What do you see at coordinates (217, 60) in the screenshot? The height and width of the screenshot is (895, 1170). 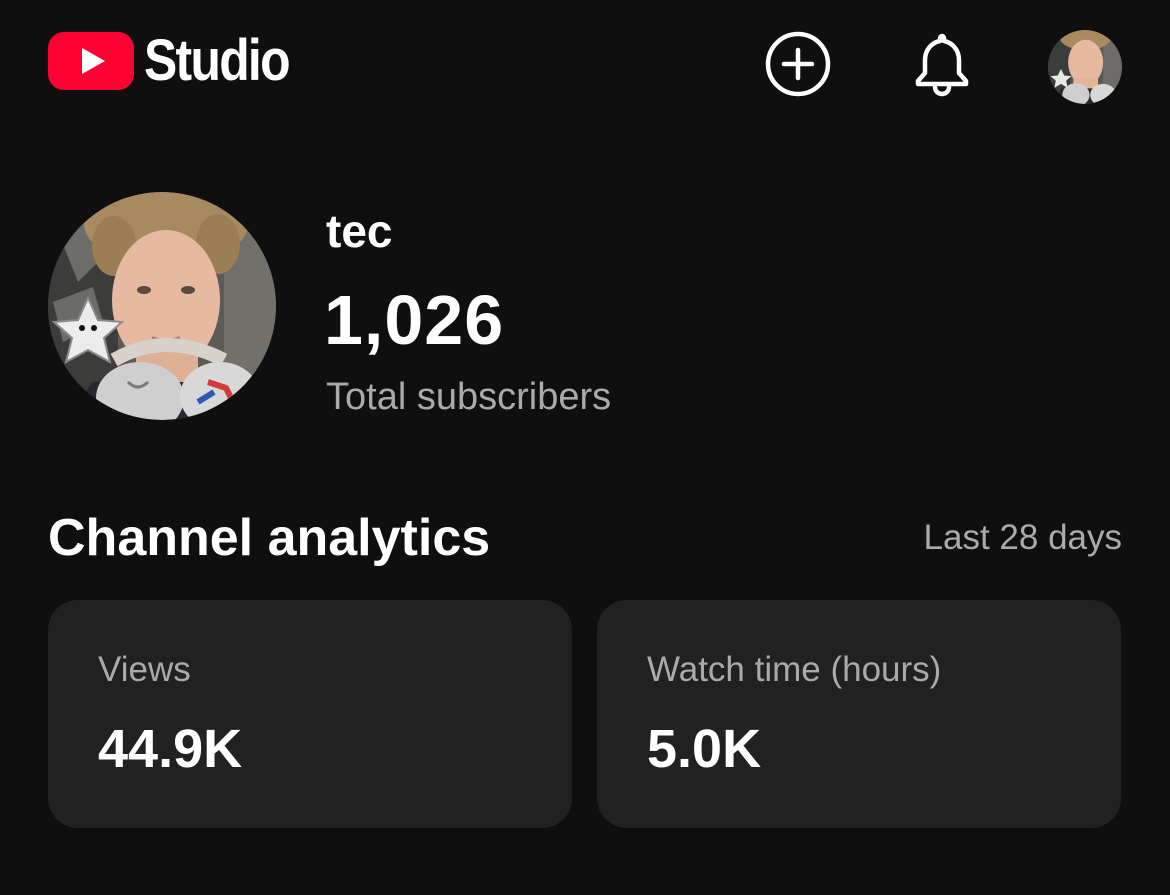 I see `logo-text: Studio` at bounding box center [217, 60].